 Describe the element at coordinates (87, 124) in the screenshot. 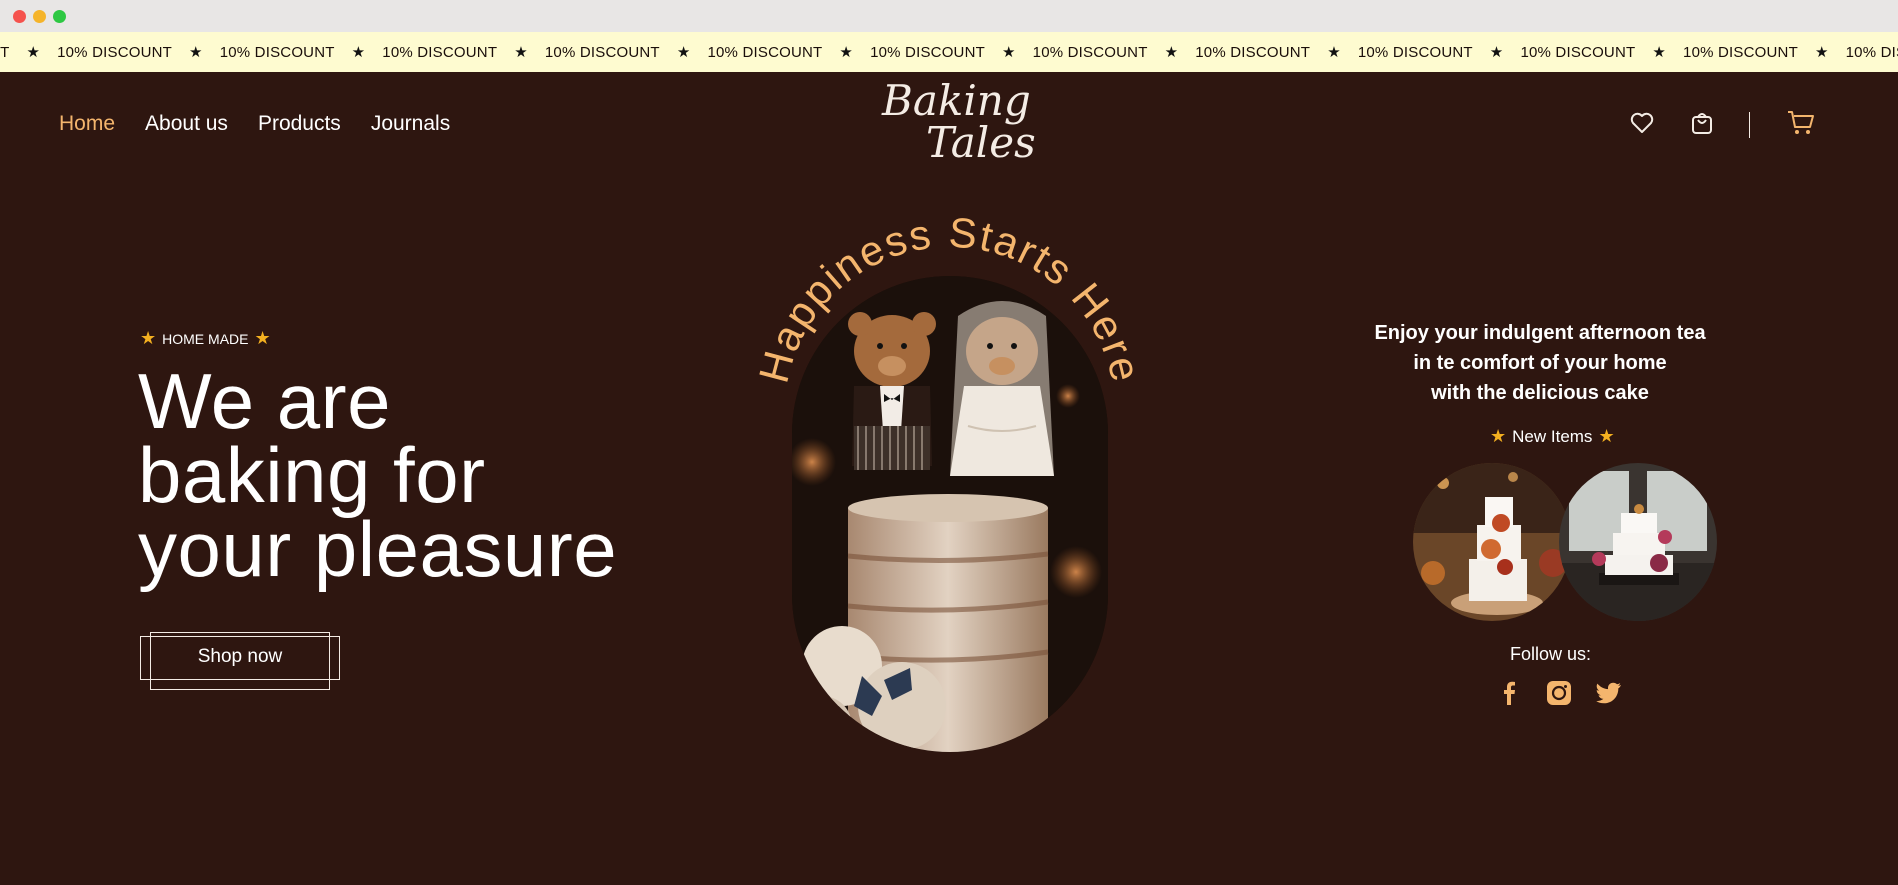

I see `nav-home: Home` at that location.